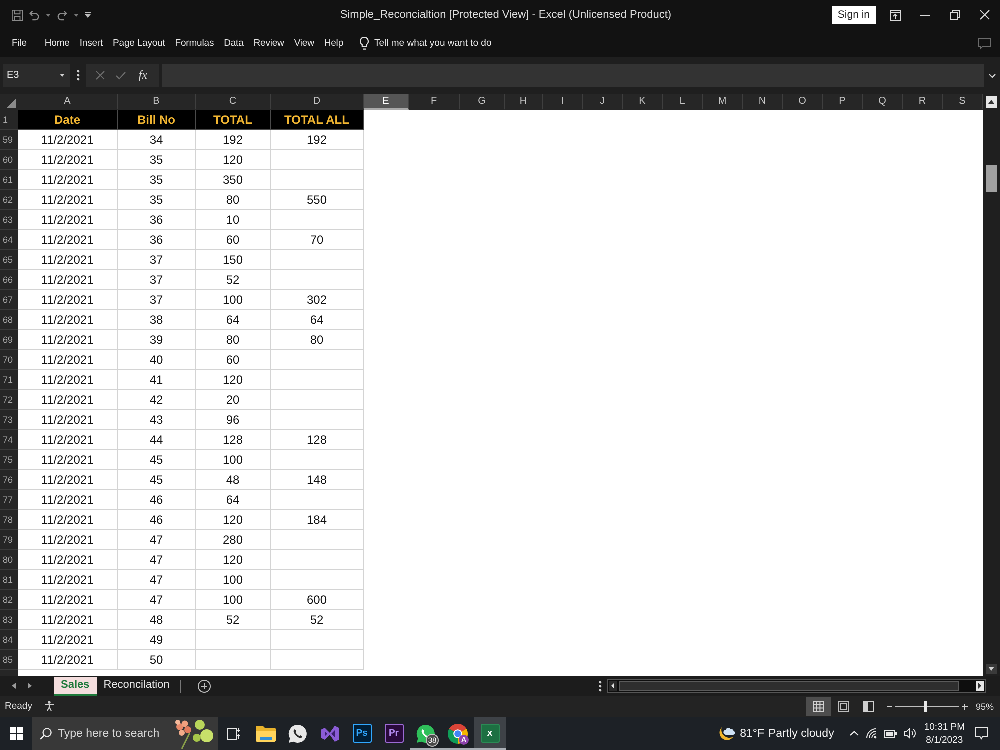 This screenshot has width=1000, height=750. What do you see at coordinates (926, 706) in the screenshot?
I see `slider-thumb` at bounding box center [926, 706].